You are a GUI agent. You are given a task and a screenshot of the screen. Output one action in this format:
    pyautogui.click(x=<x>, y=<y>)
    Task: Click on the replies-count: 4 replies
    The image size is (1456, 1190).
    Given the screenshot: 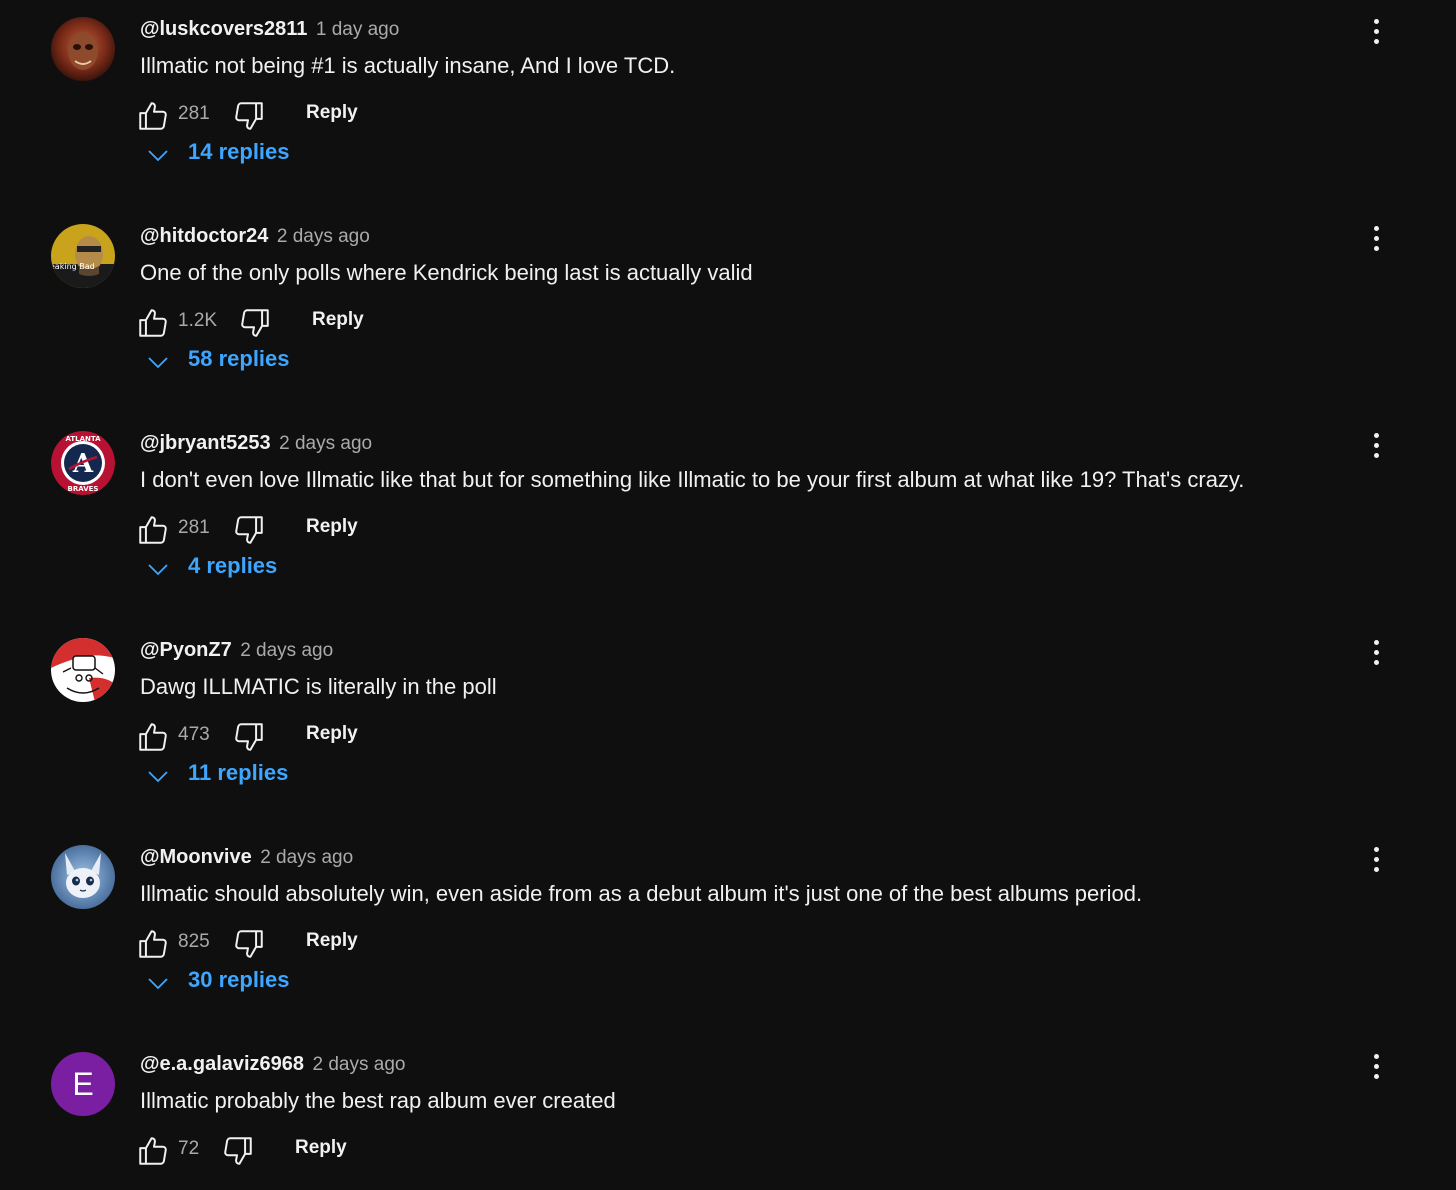 What is the action you would take?
    pyautogui.click(x=233, y=565)
    